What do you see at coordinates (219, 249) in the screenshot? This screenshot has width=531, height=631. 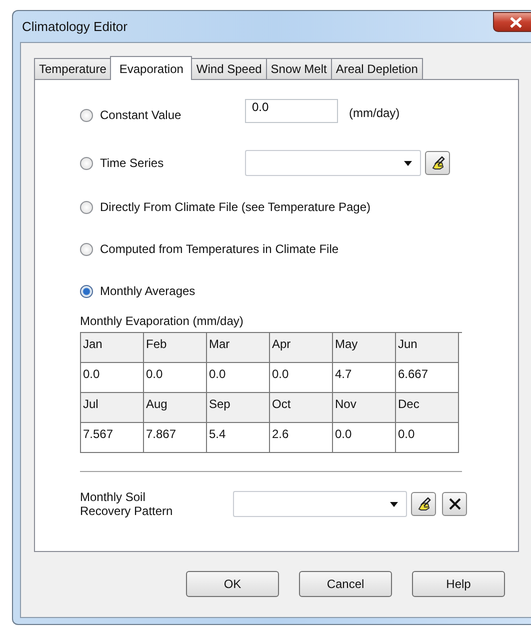 I see `option-label: Computed from Temperatures in Climate File` at bounding box center [219, 249].